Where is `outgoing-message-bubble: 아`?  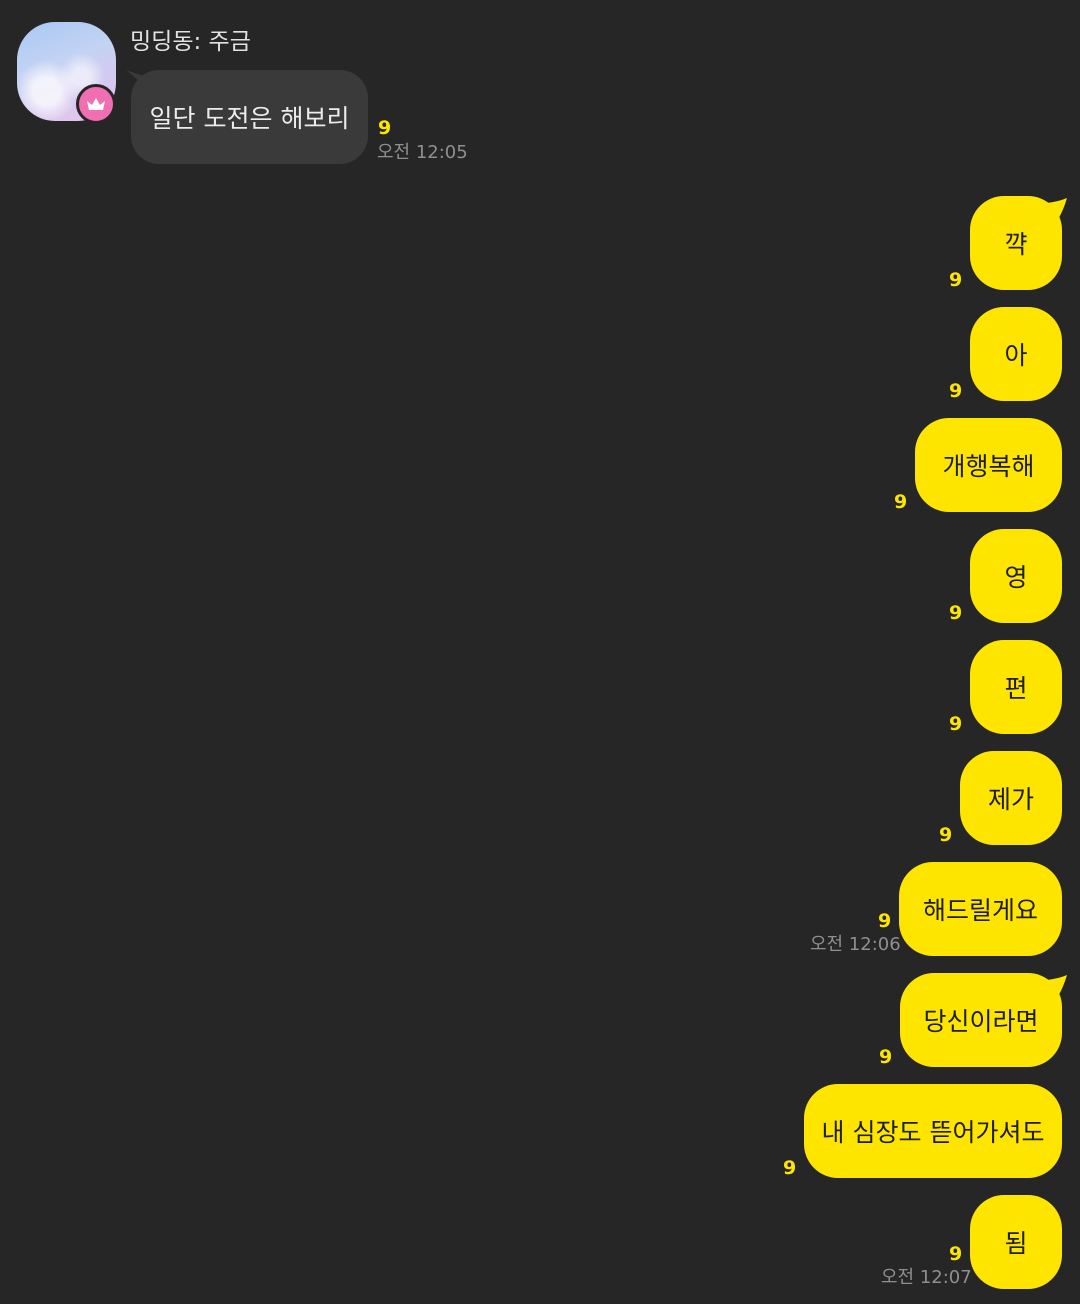 outgoing-message-bubble: 아 is located at coordinates (1016, 354).